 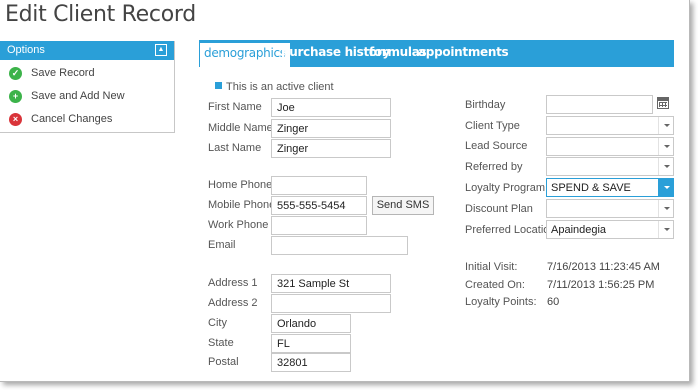 I want to click on loyalty-program-select: SPEND & SAVE, so click(x=610, y=187).